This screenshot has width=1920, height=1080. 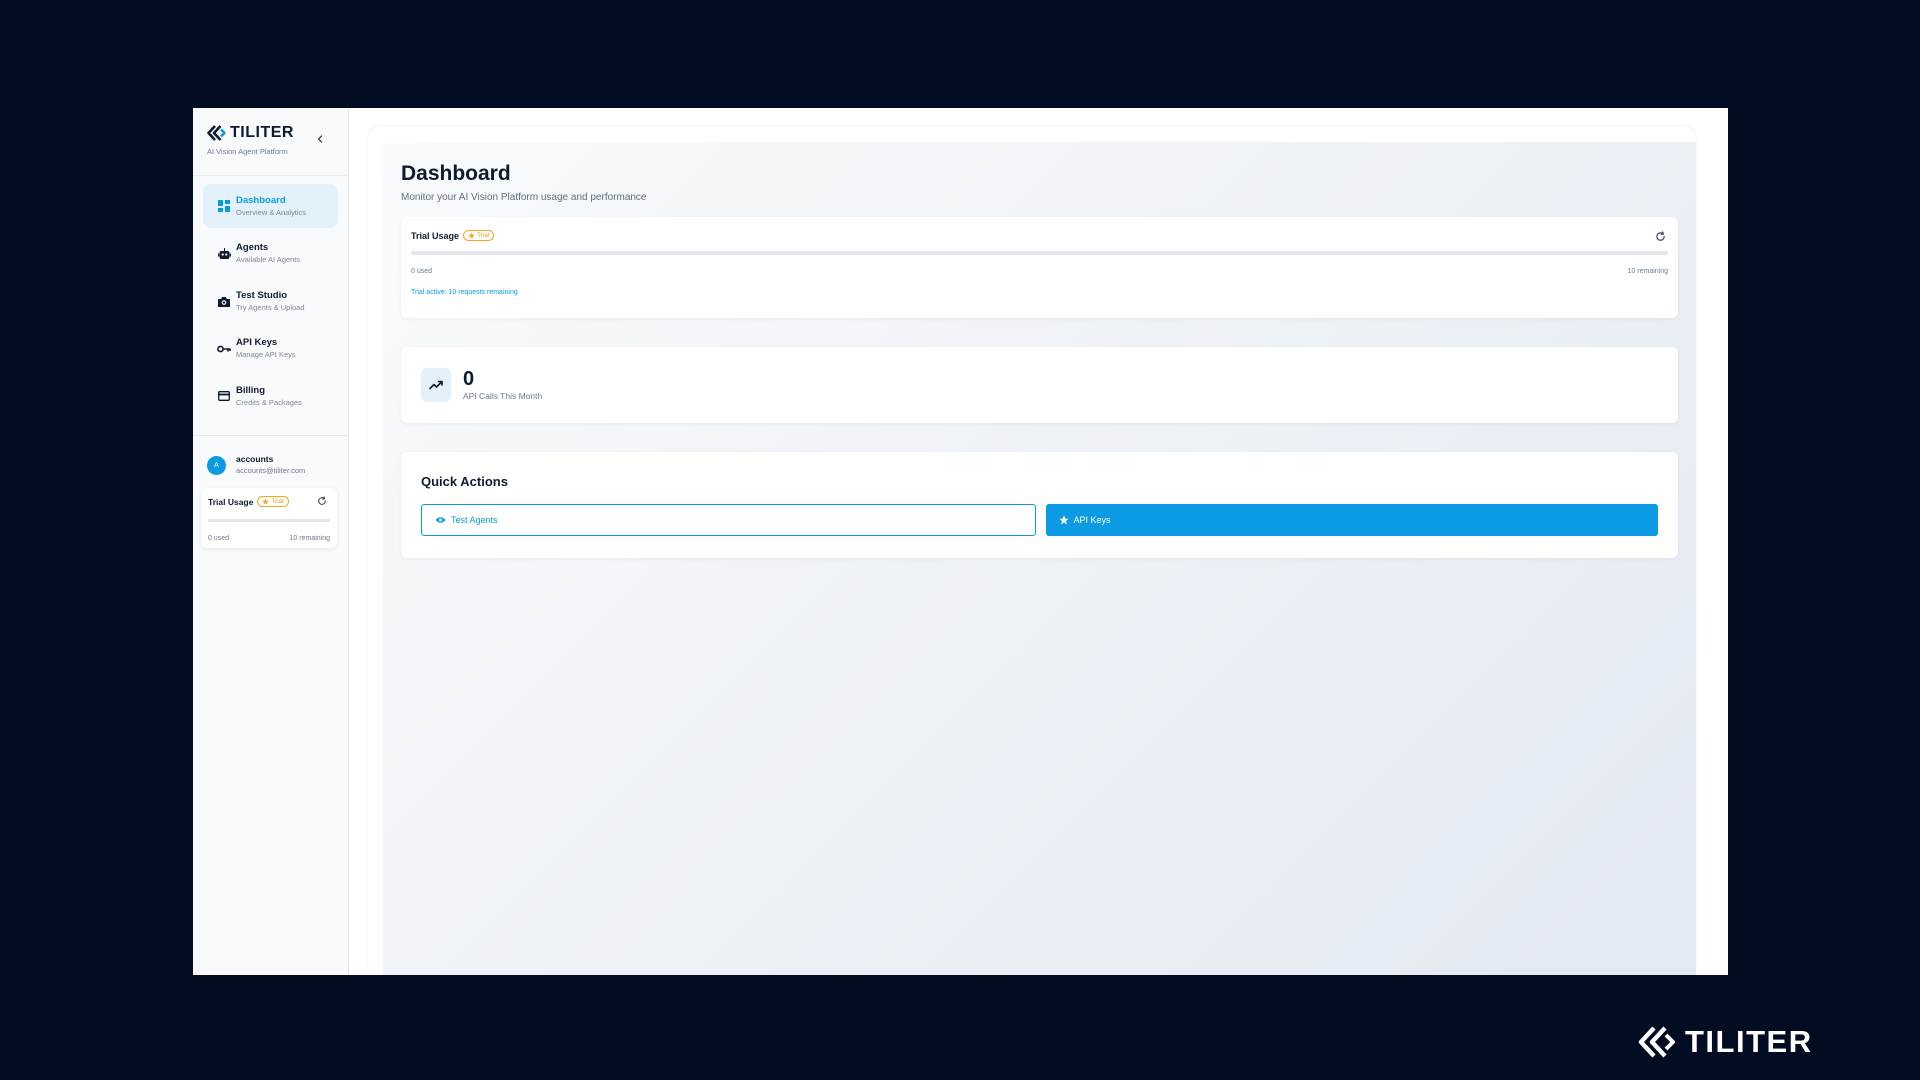 What do you see at coordinates (456, 173) in the screenshot?
I see `page-title: Dashboard` at bounding box center [456, 173].